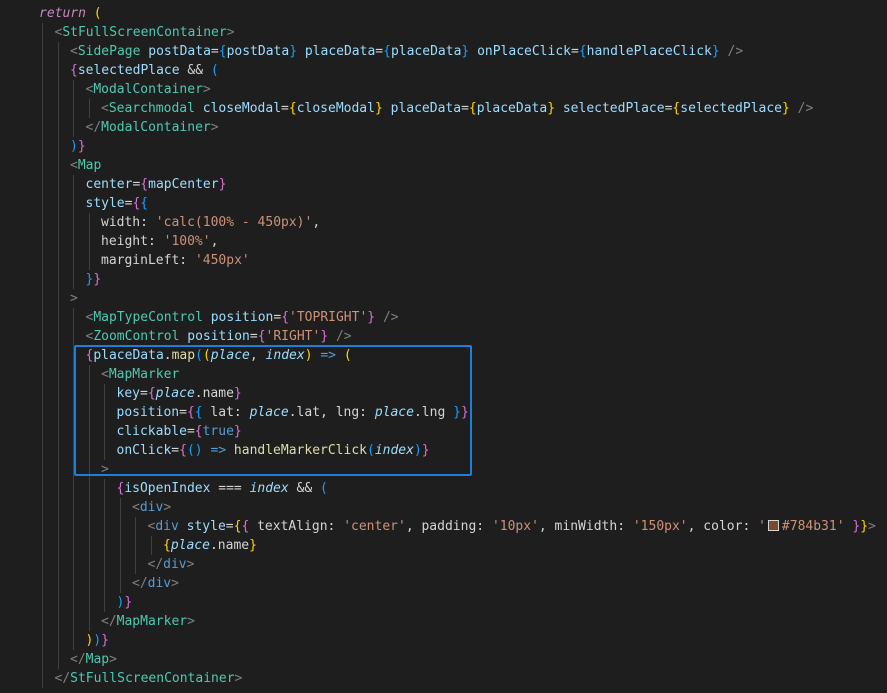  Describe the element at coordinates (148, 89) in the screenshot. I see `code-token: ModalContainer` at that location.